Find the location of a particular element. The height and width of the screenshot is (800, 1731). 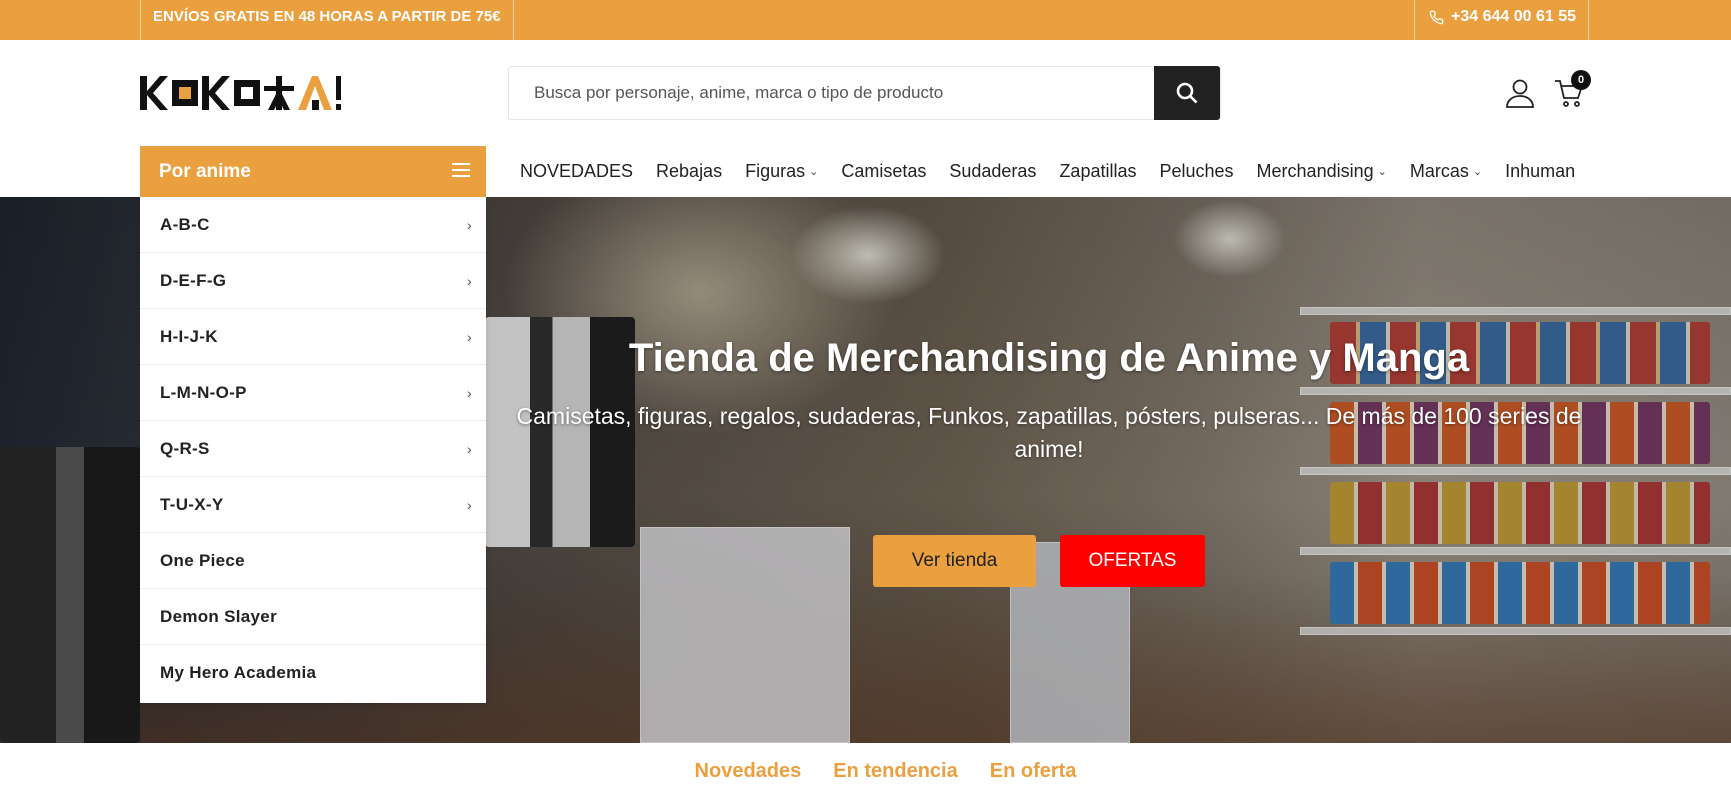

category-item-t-u-x-y: T-U-X-Y › is located at coordinates (313, 505).